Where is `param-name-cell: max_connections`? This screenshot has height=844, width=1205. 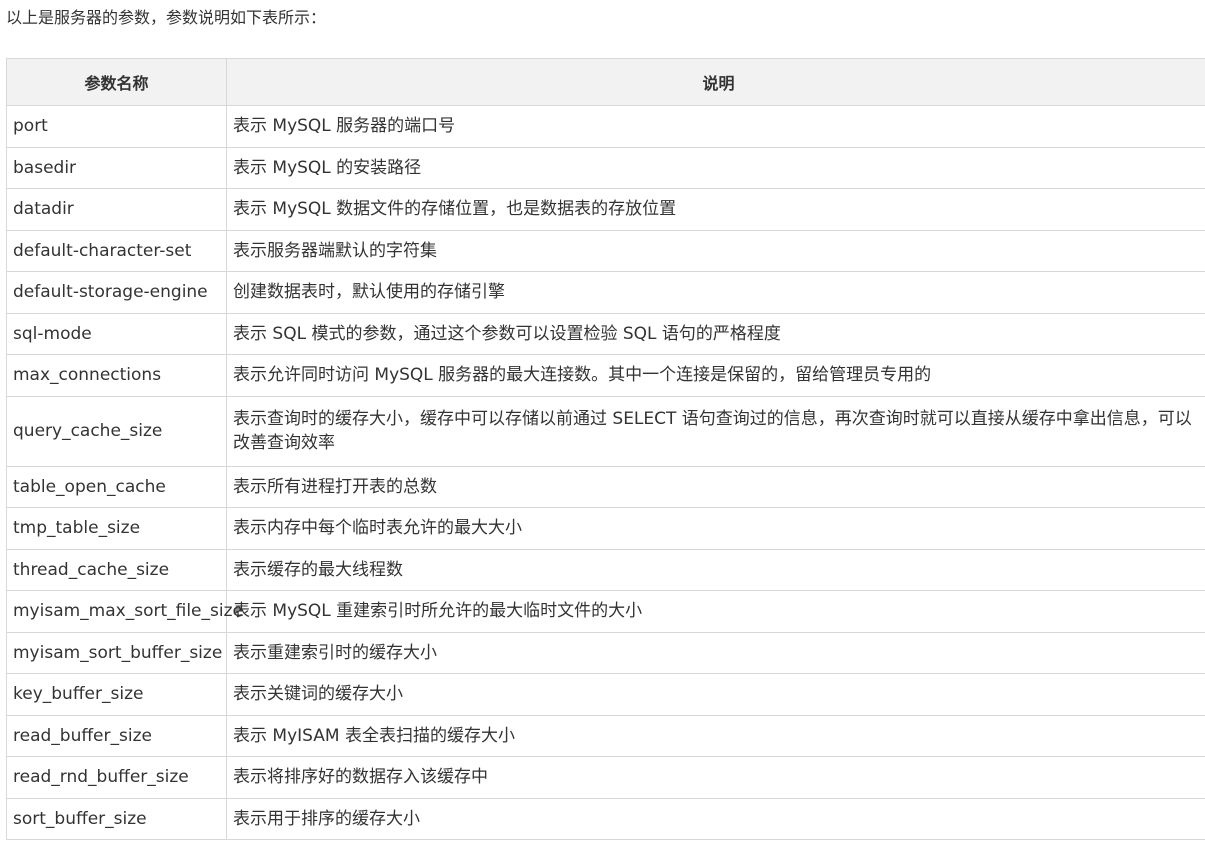 param-name-cell: max_connections is located at coordinates (116, 375).